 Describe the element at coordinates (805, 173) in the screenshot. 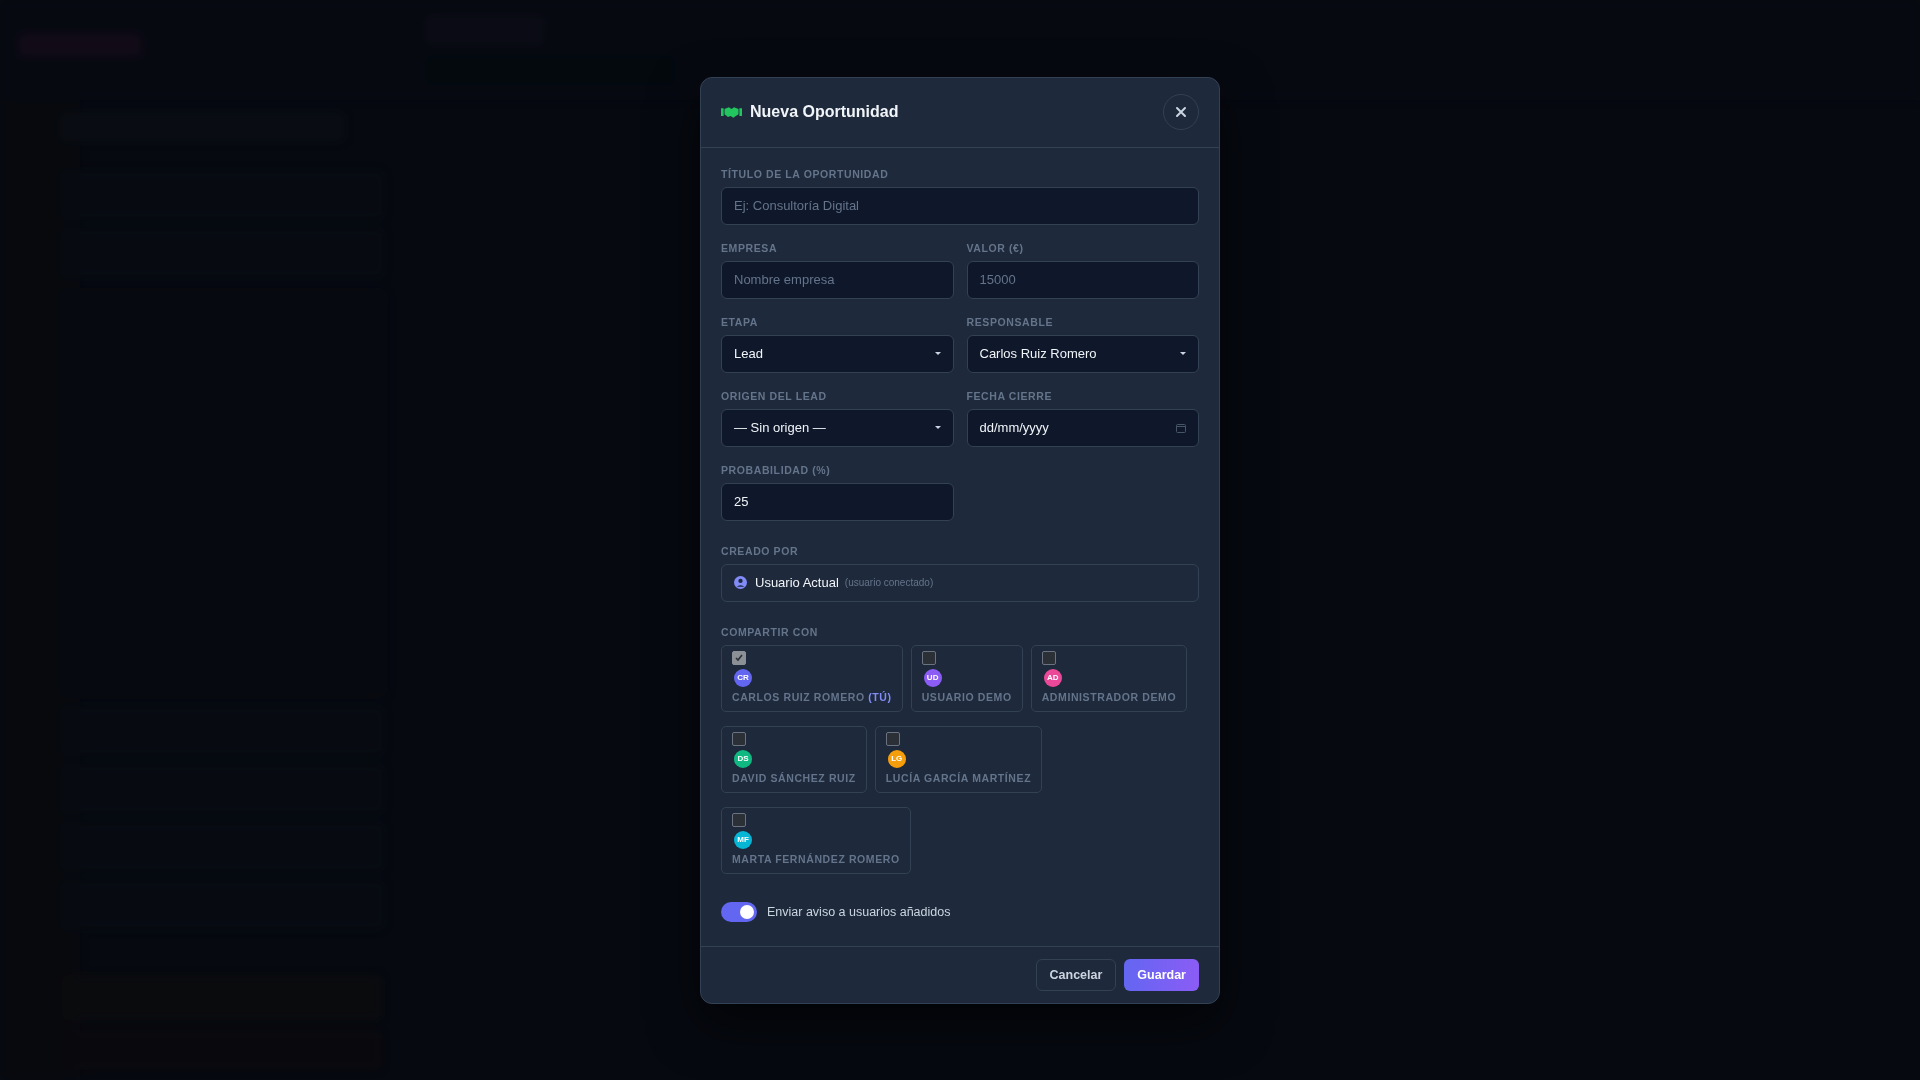

I see `field-label: TÍTULO DE LA OPORTUNIDAD` at that location.